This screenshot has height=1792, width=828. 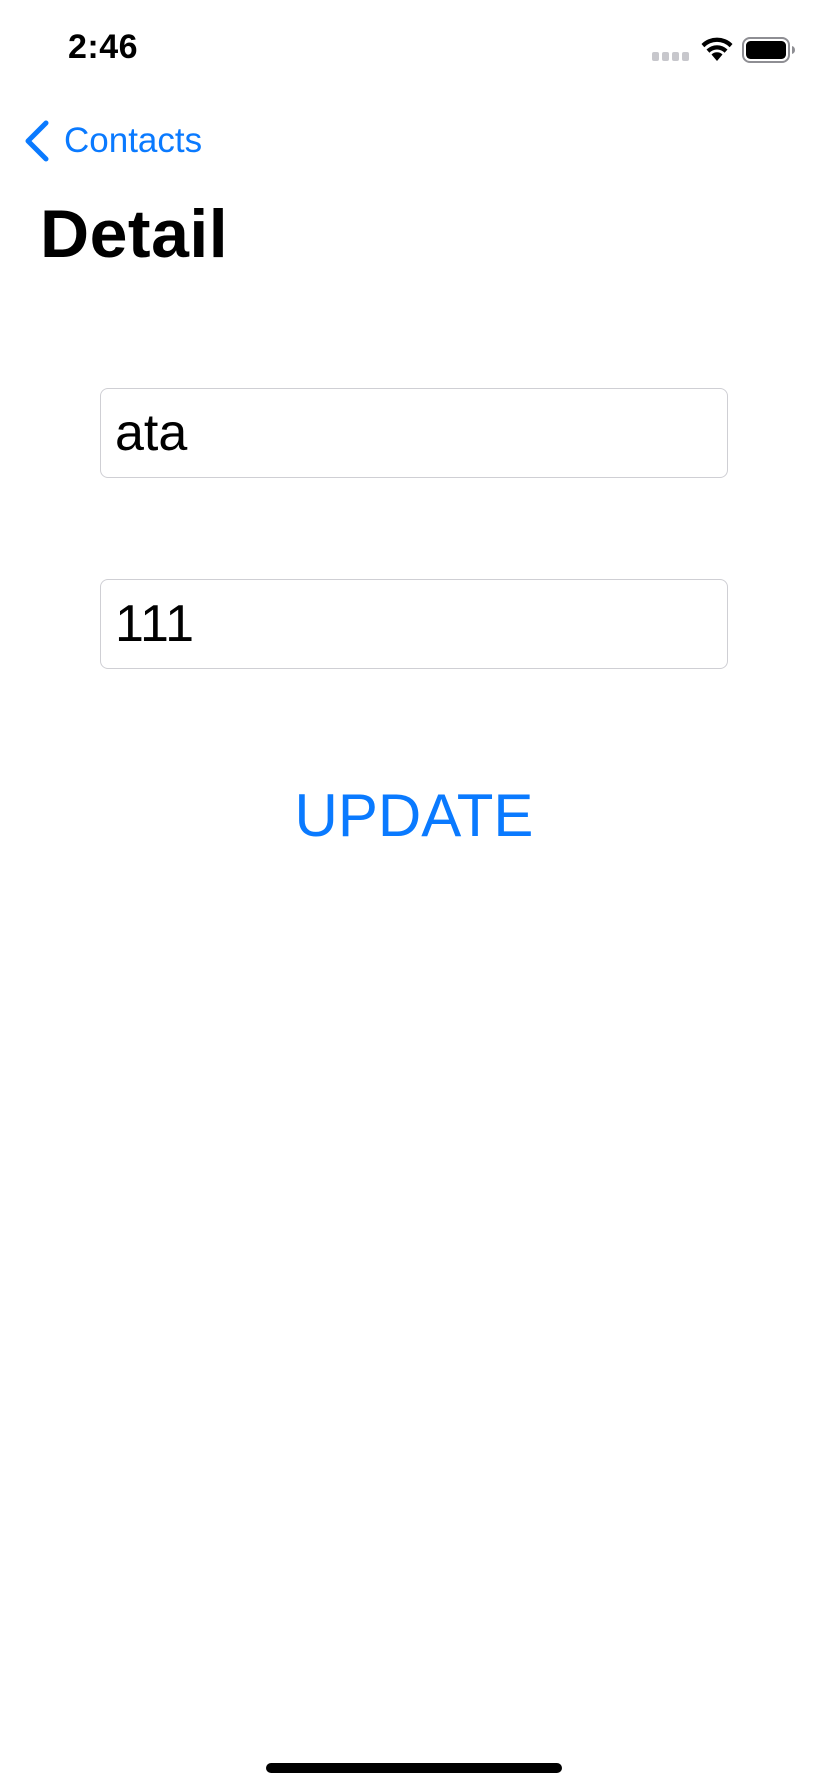 What do you see at coordinates (134, 234) in the screenshot?
I see `page-title: Detail` at bounding box center [134, 234].